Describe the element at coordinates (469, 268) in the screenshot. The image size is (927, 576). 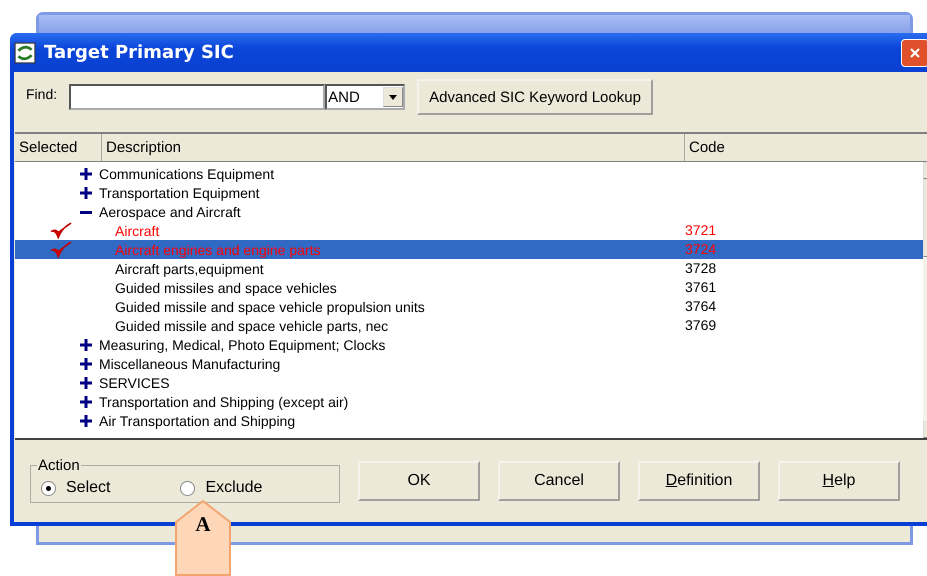
I see `table-row: Aircraft parts,equipment 3728` at that location.